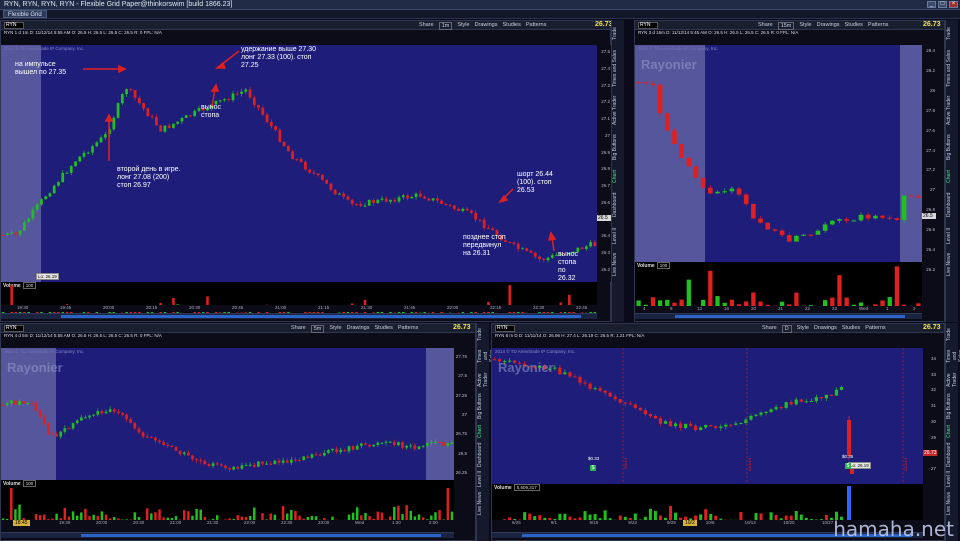  Describe the element at coordinates (102, 522) in the screenshot. I see `time-tick: 20:00` at that location.